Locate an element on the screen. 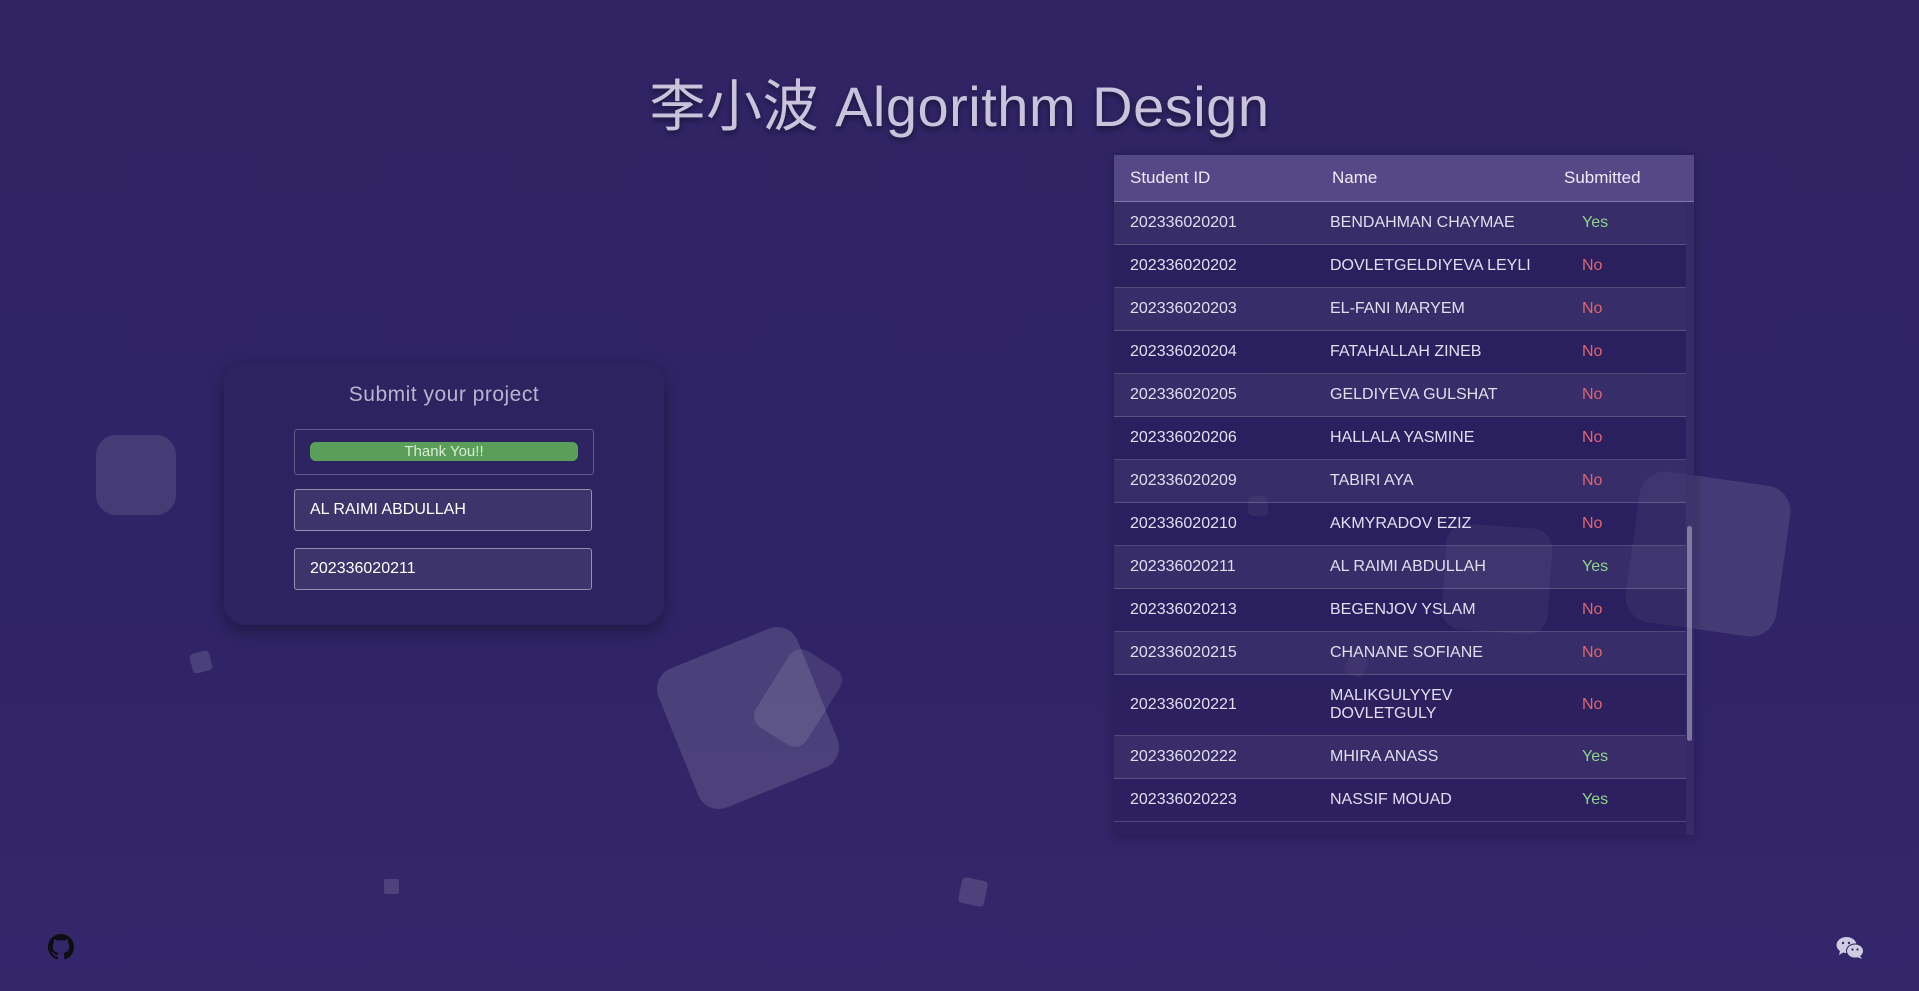 This screenshot has width=1919, height=991. table-row: 202336020223 NASSIF MOUAD Yes is located at coordinates (1400, 800).